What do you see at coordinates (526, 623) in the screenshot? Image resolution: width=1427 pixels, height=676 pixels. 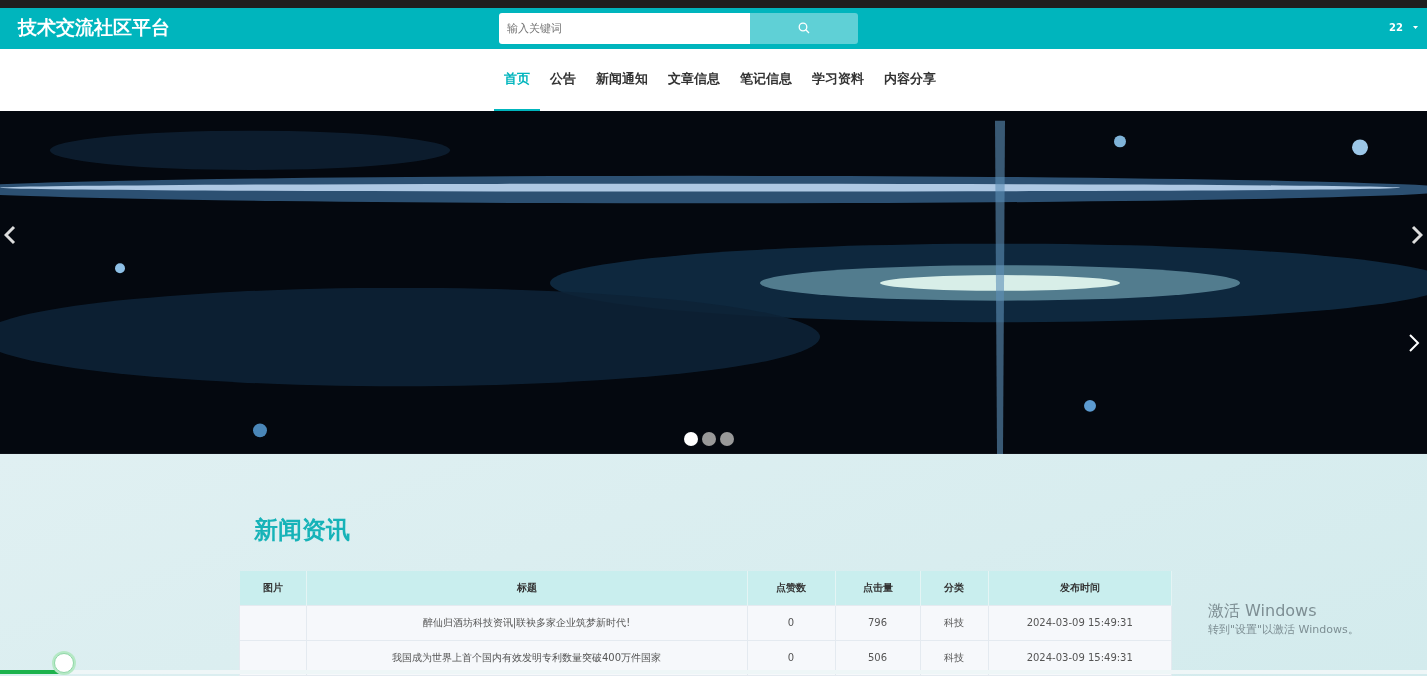 I see `table-cell: 醉仙归酒坊科技资讯|联袂多家企业筑梦新时代!` at bounding box center [526, 623].